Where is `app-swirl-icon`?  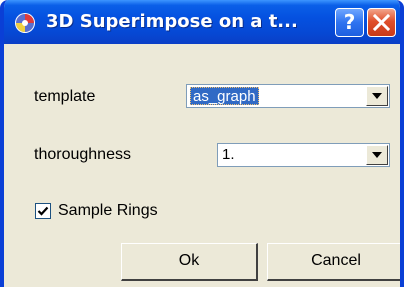
app-swirl-icon is located at coordinates (25, 23).